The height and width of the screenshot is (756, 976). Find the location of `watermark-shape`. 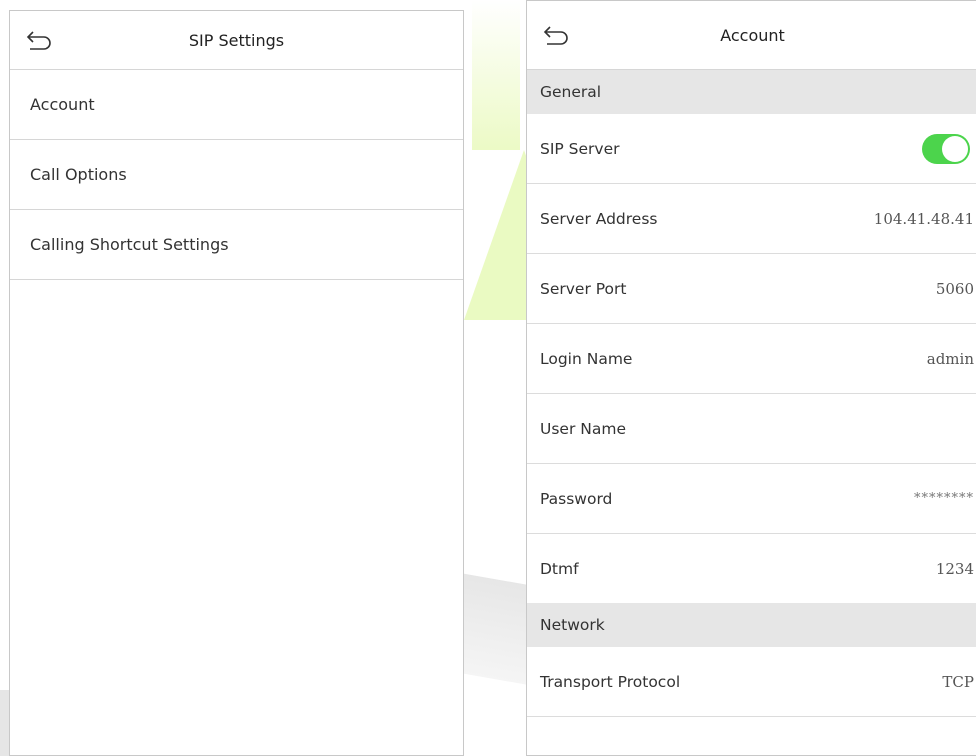

watermark-shape is located at coordinates (496, 75).